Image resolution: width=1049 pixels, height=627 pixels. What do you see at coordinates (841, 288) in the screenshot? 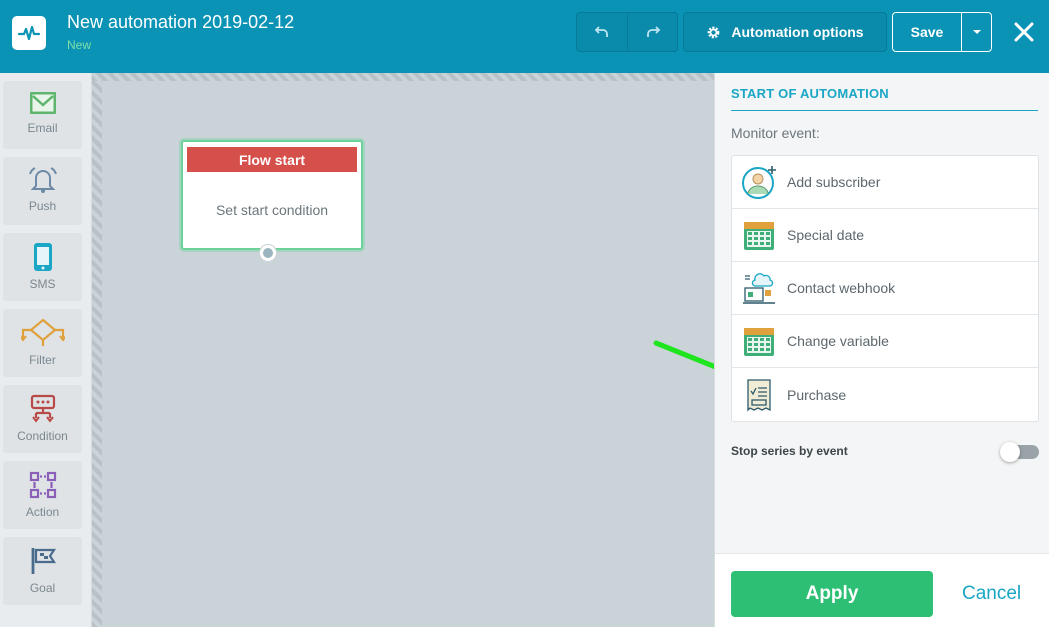
I see `event-contact-webhook-label: Contact webhook` at bounding box center [841, 288].